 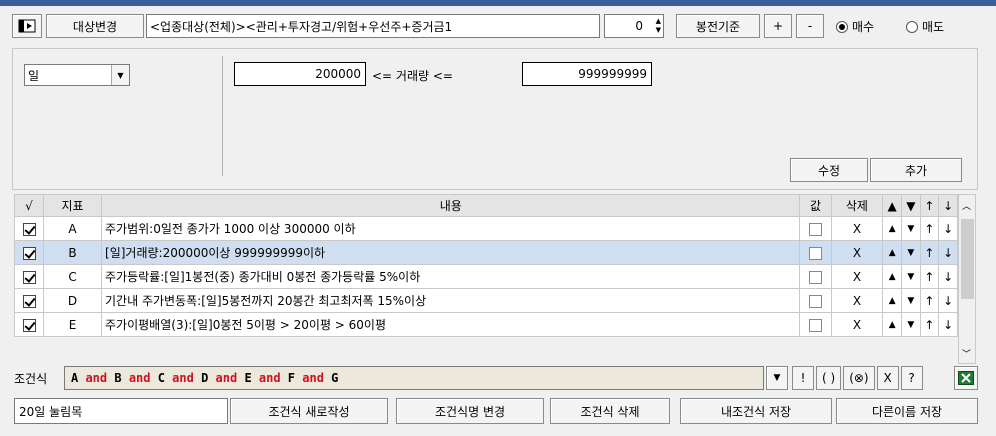 What do you see at coordinates (451, 252) in the screenshot?
I see `row-content: [일]거래량:200000이상 999999999이하` at bounding box center [451, 252].